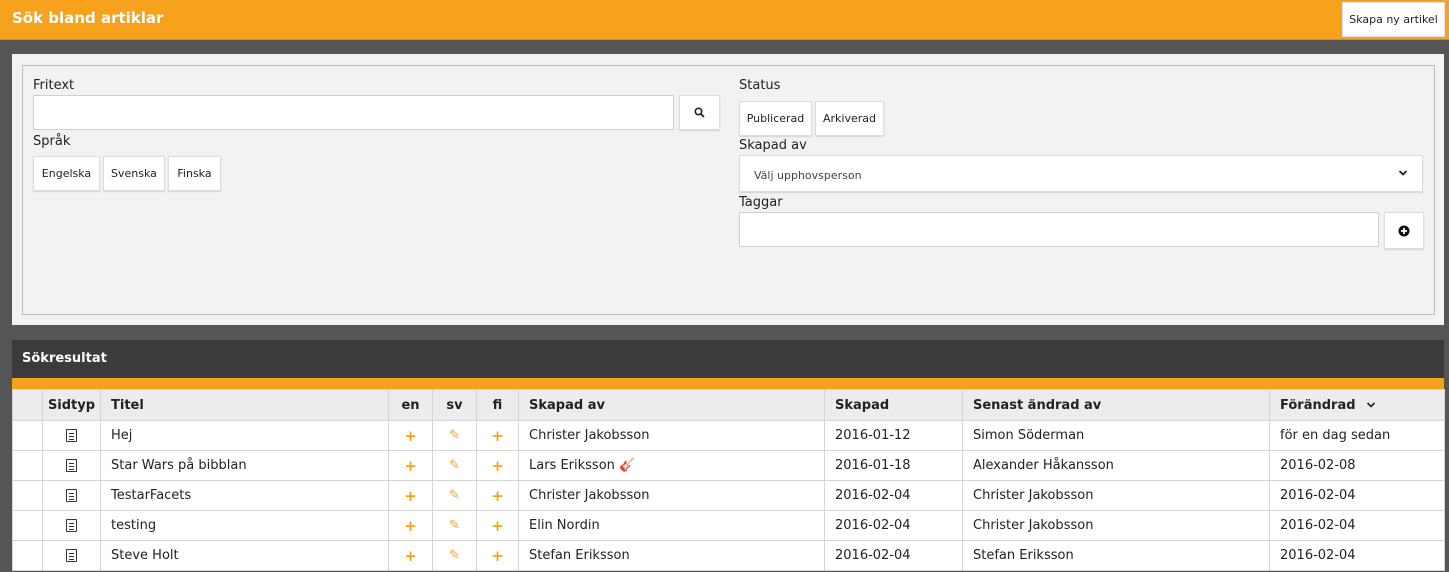  I want to click on skapad-av-label: Skapad av, so click(773, 145).